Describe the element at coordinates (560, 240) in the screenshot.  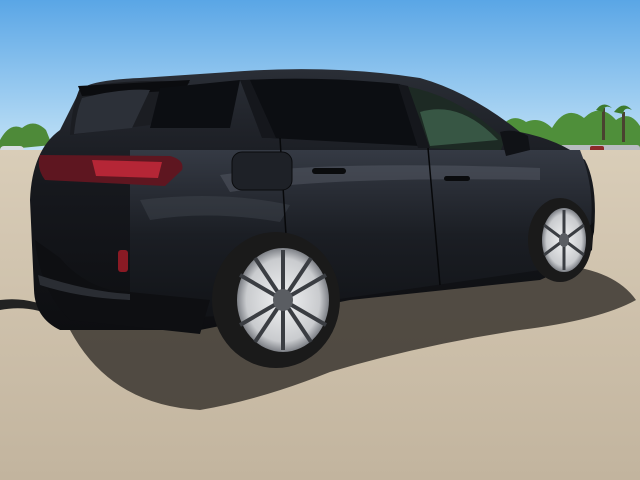
I see `front-wheel` at that location.